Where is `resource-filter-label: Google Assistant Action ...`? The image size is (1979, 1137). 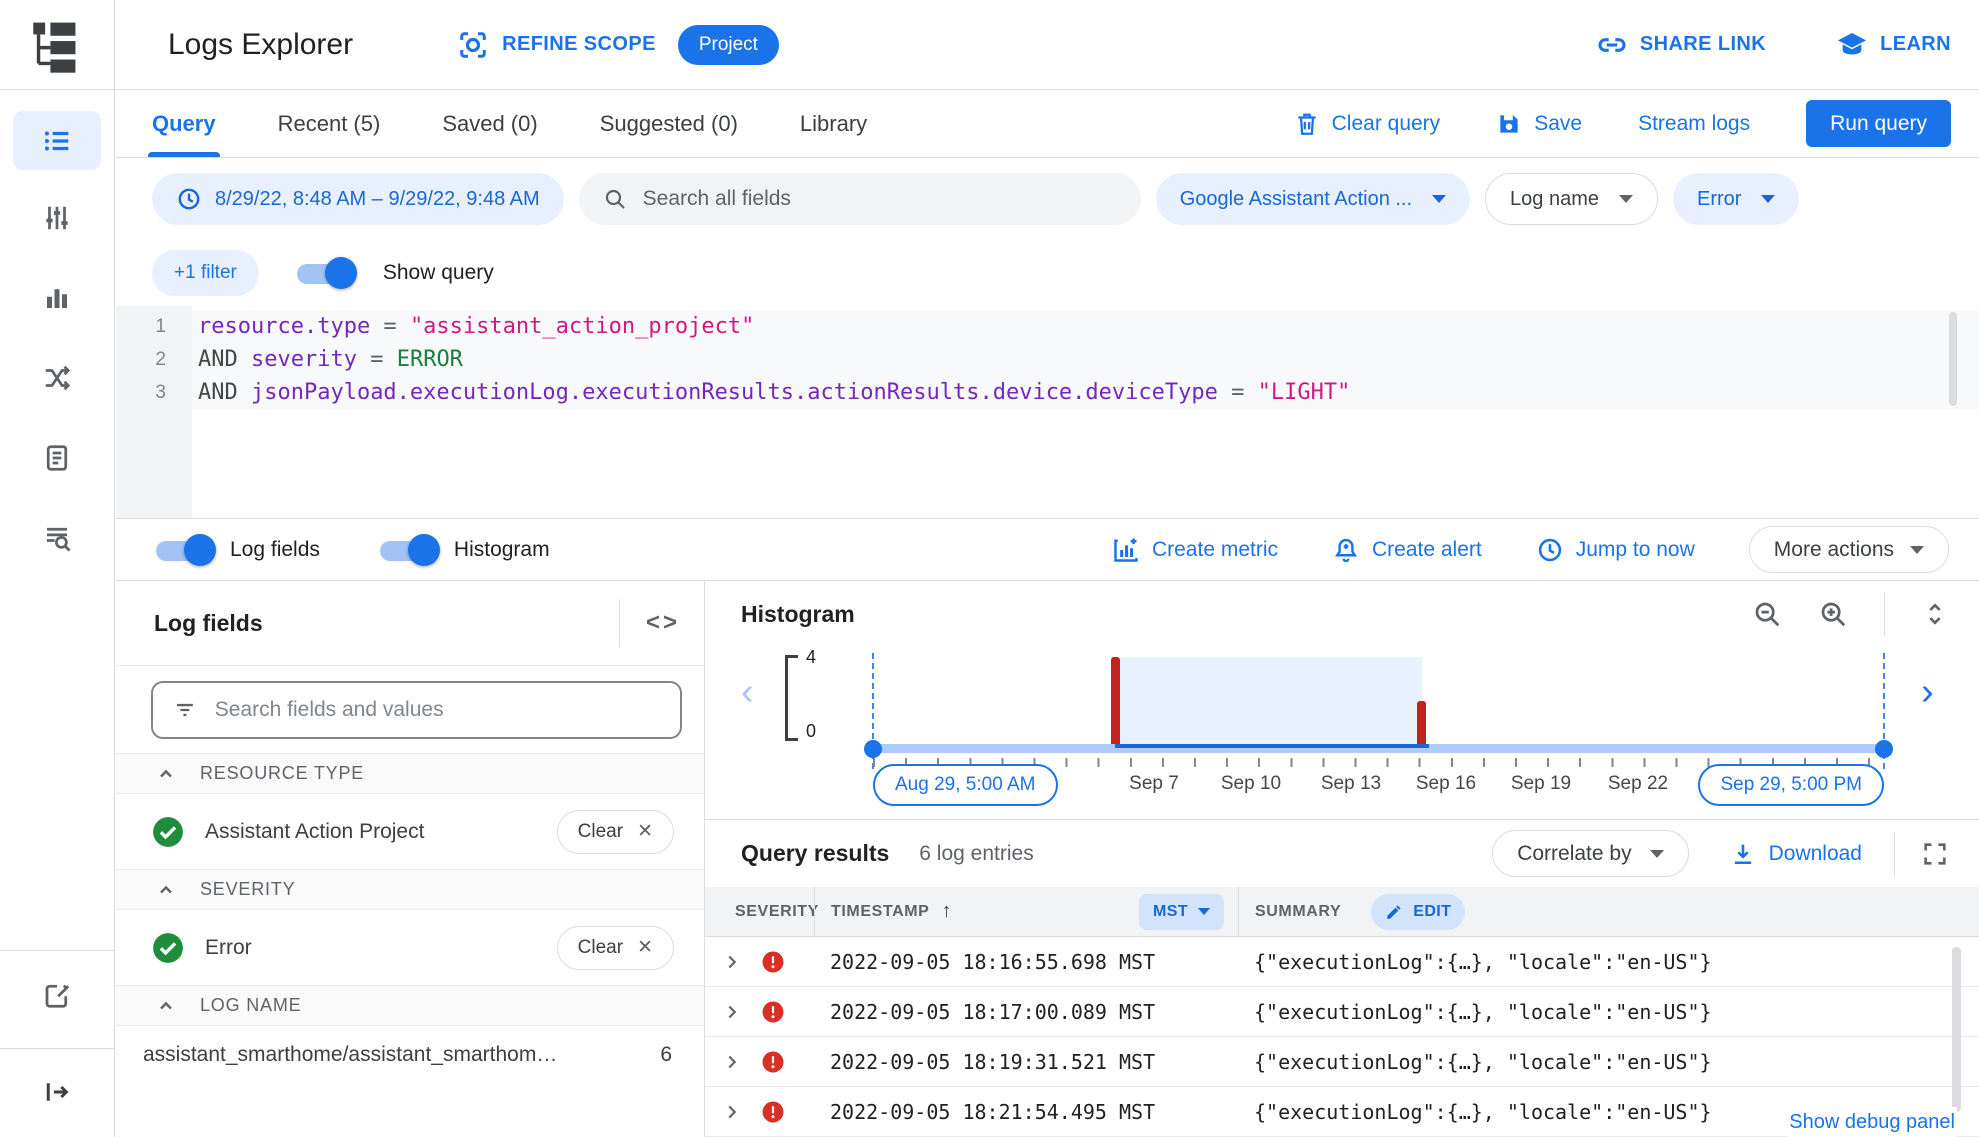 resource-filter-label: Google Assistant Action ... is located at coordinates (1296, 198).